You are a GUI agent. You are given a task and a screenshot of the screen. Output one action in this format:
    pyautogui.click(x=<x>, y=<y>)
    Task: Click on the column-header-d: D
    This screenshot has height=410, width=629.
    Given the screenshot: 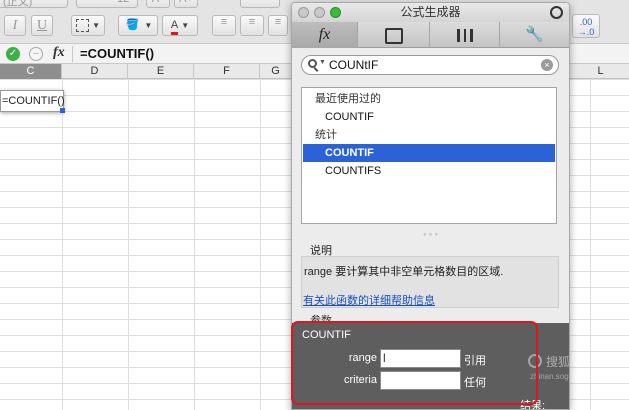 What is the action you would take?
    pyautogui.click(x=95, y=71)
    